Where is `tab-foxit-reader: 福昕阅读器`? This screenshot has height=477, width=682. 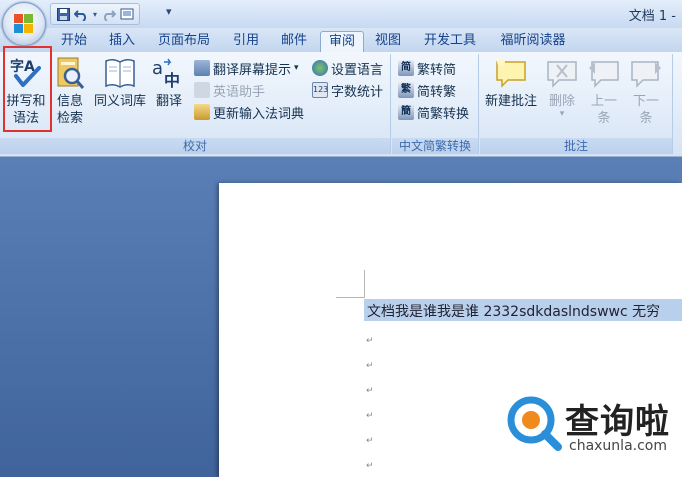 tab-foxit-reader: 福昕阅读器 is located at coordinates (533, 41).